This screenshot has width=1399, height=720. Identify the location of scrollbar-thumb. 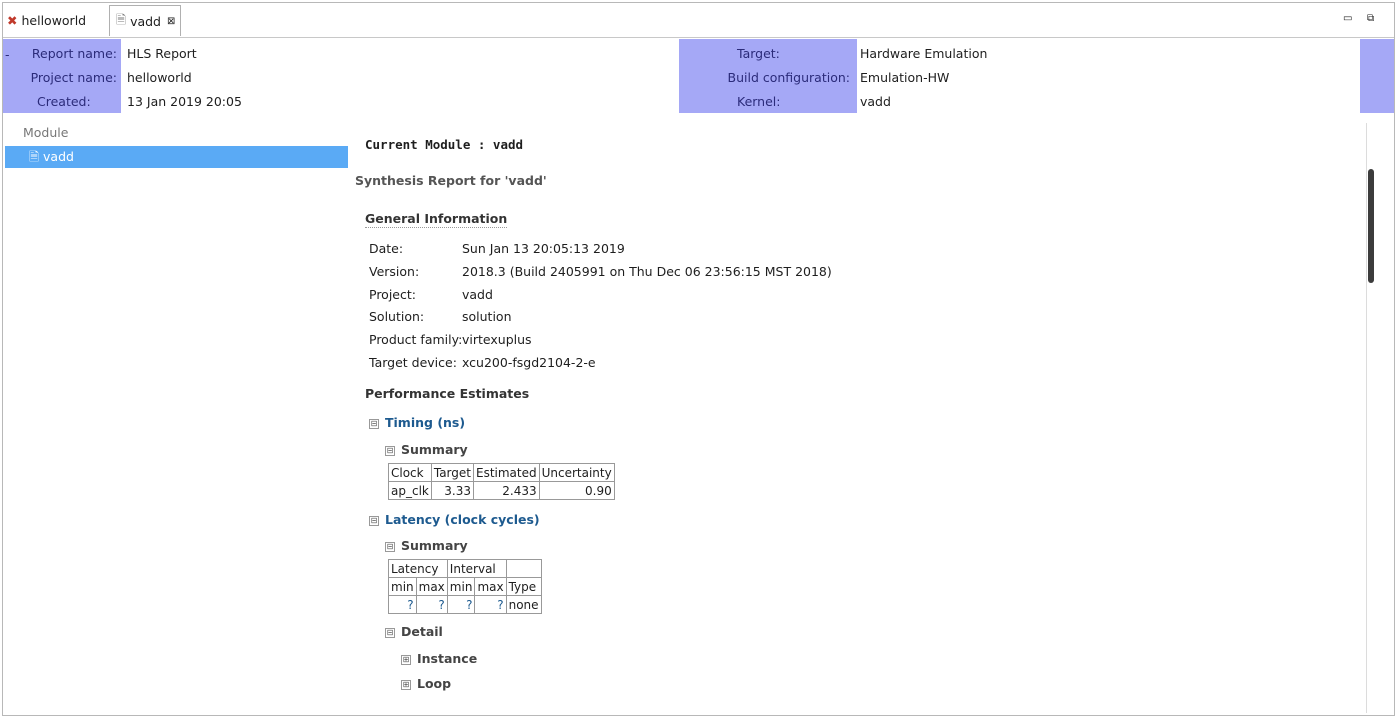
(1371, 226).